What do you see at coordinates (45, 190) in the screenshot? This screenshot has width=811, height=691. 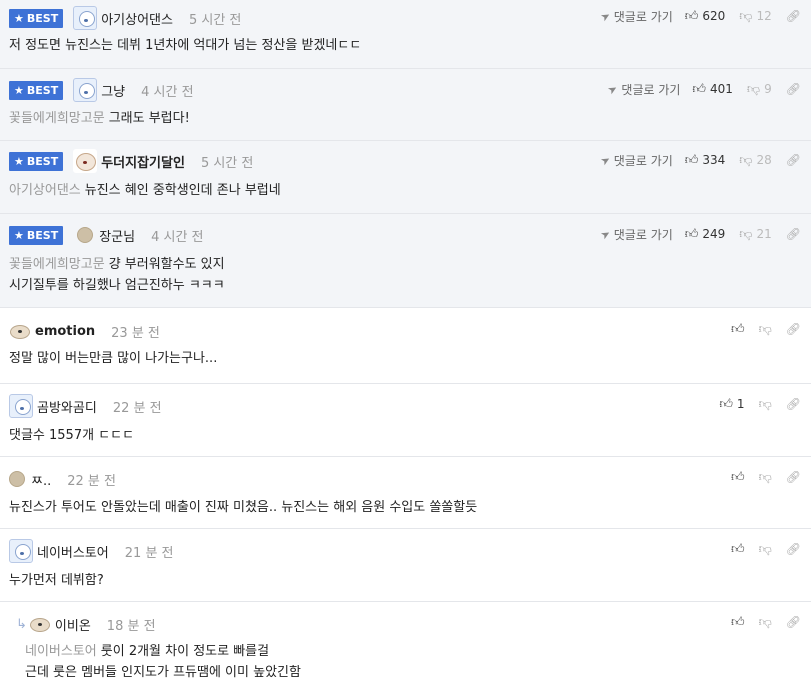 I see `mention: 아기상어댄스` at bounding box center [45, 190].